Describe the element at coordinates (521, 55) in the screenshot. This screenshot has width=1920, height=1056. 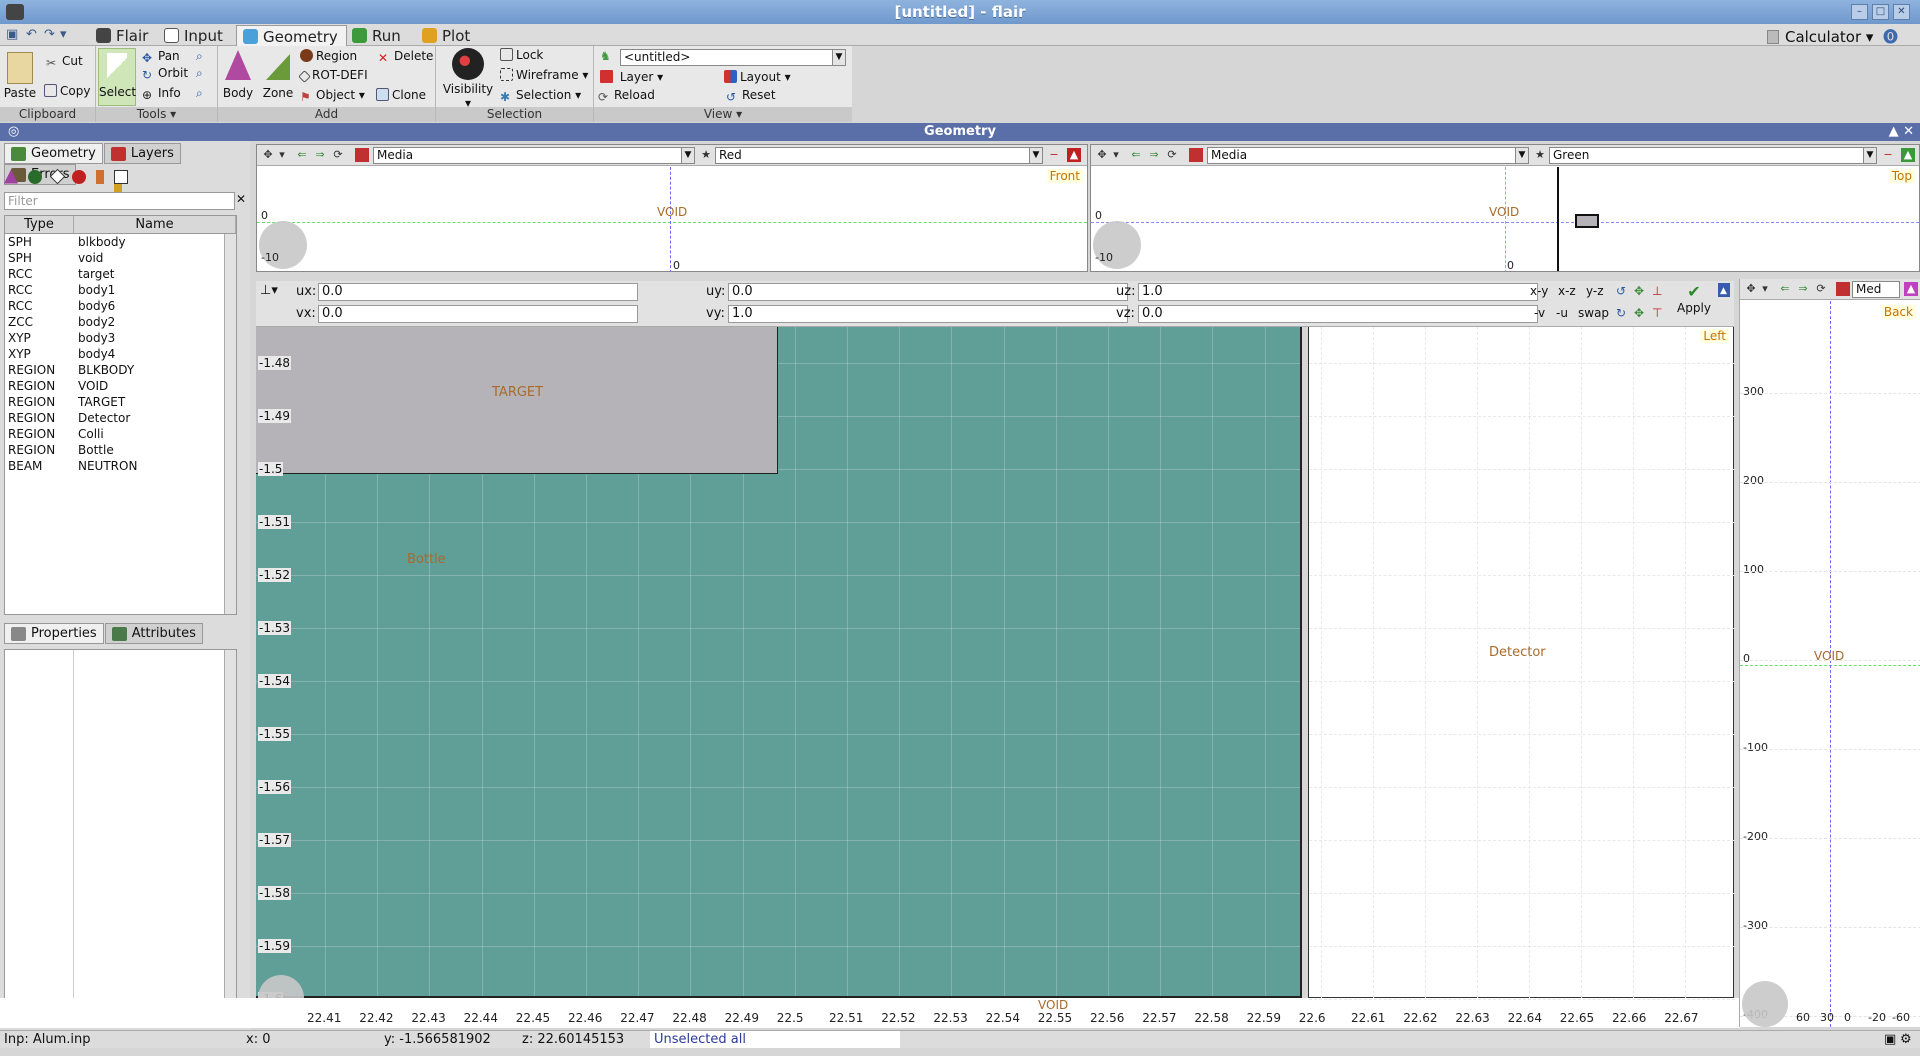
I see `lock-button: Lock` at that location.